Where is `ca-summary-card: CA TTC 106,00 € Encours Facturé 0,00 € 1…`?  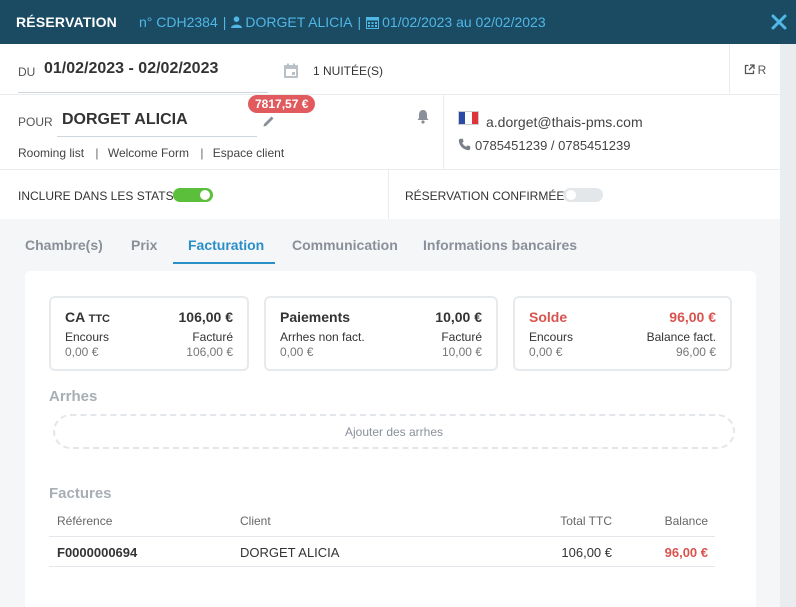
ca-summary-card: CA TTC 106,00 € Encours Facturé 0,00 € 1… is located at coordinates (149, 333).